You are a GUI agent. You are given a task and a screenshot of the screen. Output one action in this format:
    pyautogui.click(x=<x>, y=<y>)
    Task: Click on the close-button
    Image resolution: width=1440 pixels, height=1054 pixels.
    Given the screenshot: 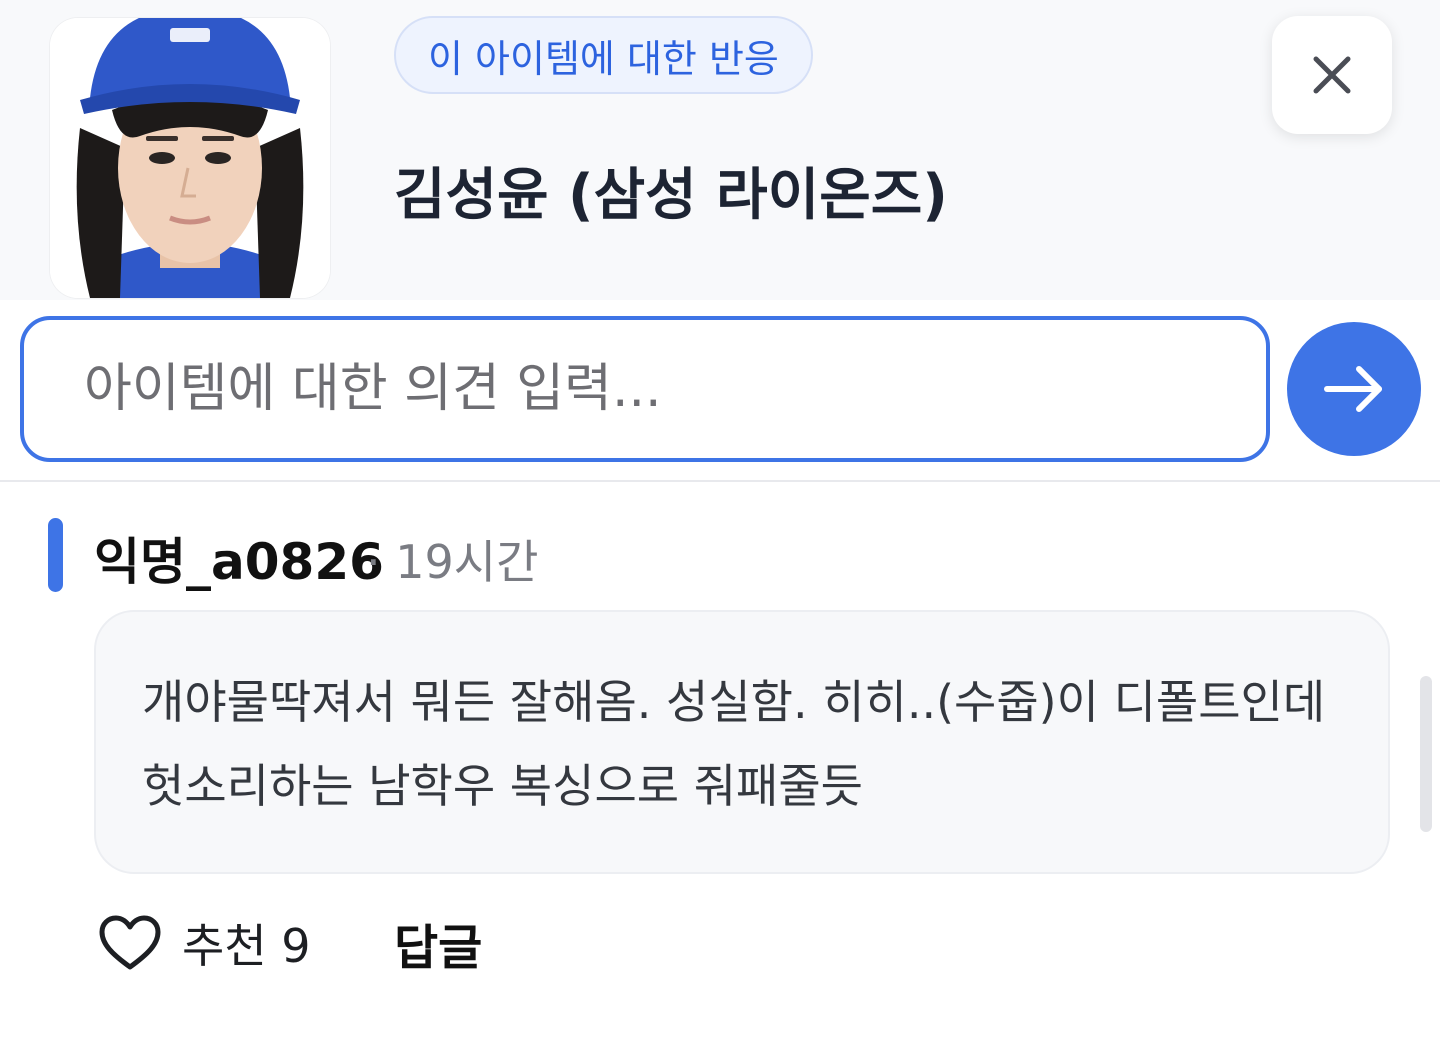 What is the action you would take?
    pyautogui.click(x=1332, y=75)
    